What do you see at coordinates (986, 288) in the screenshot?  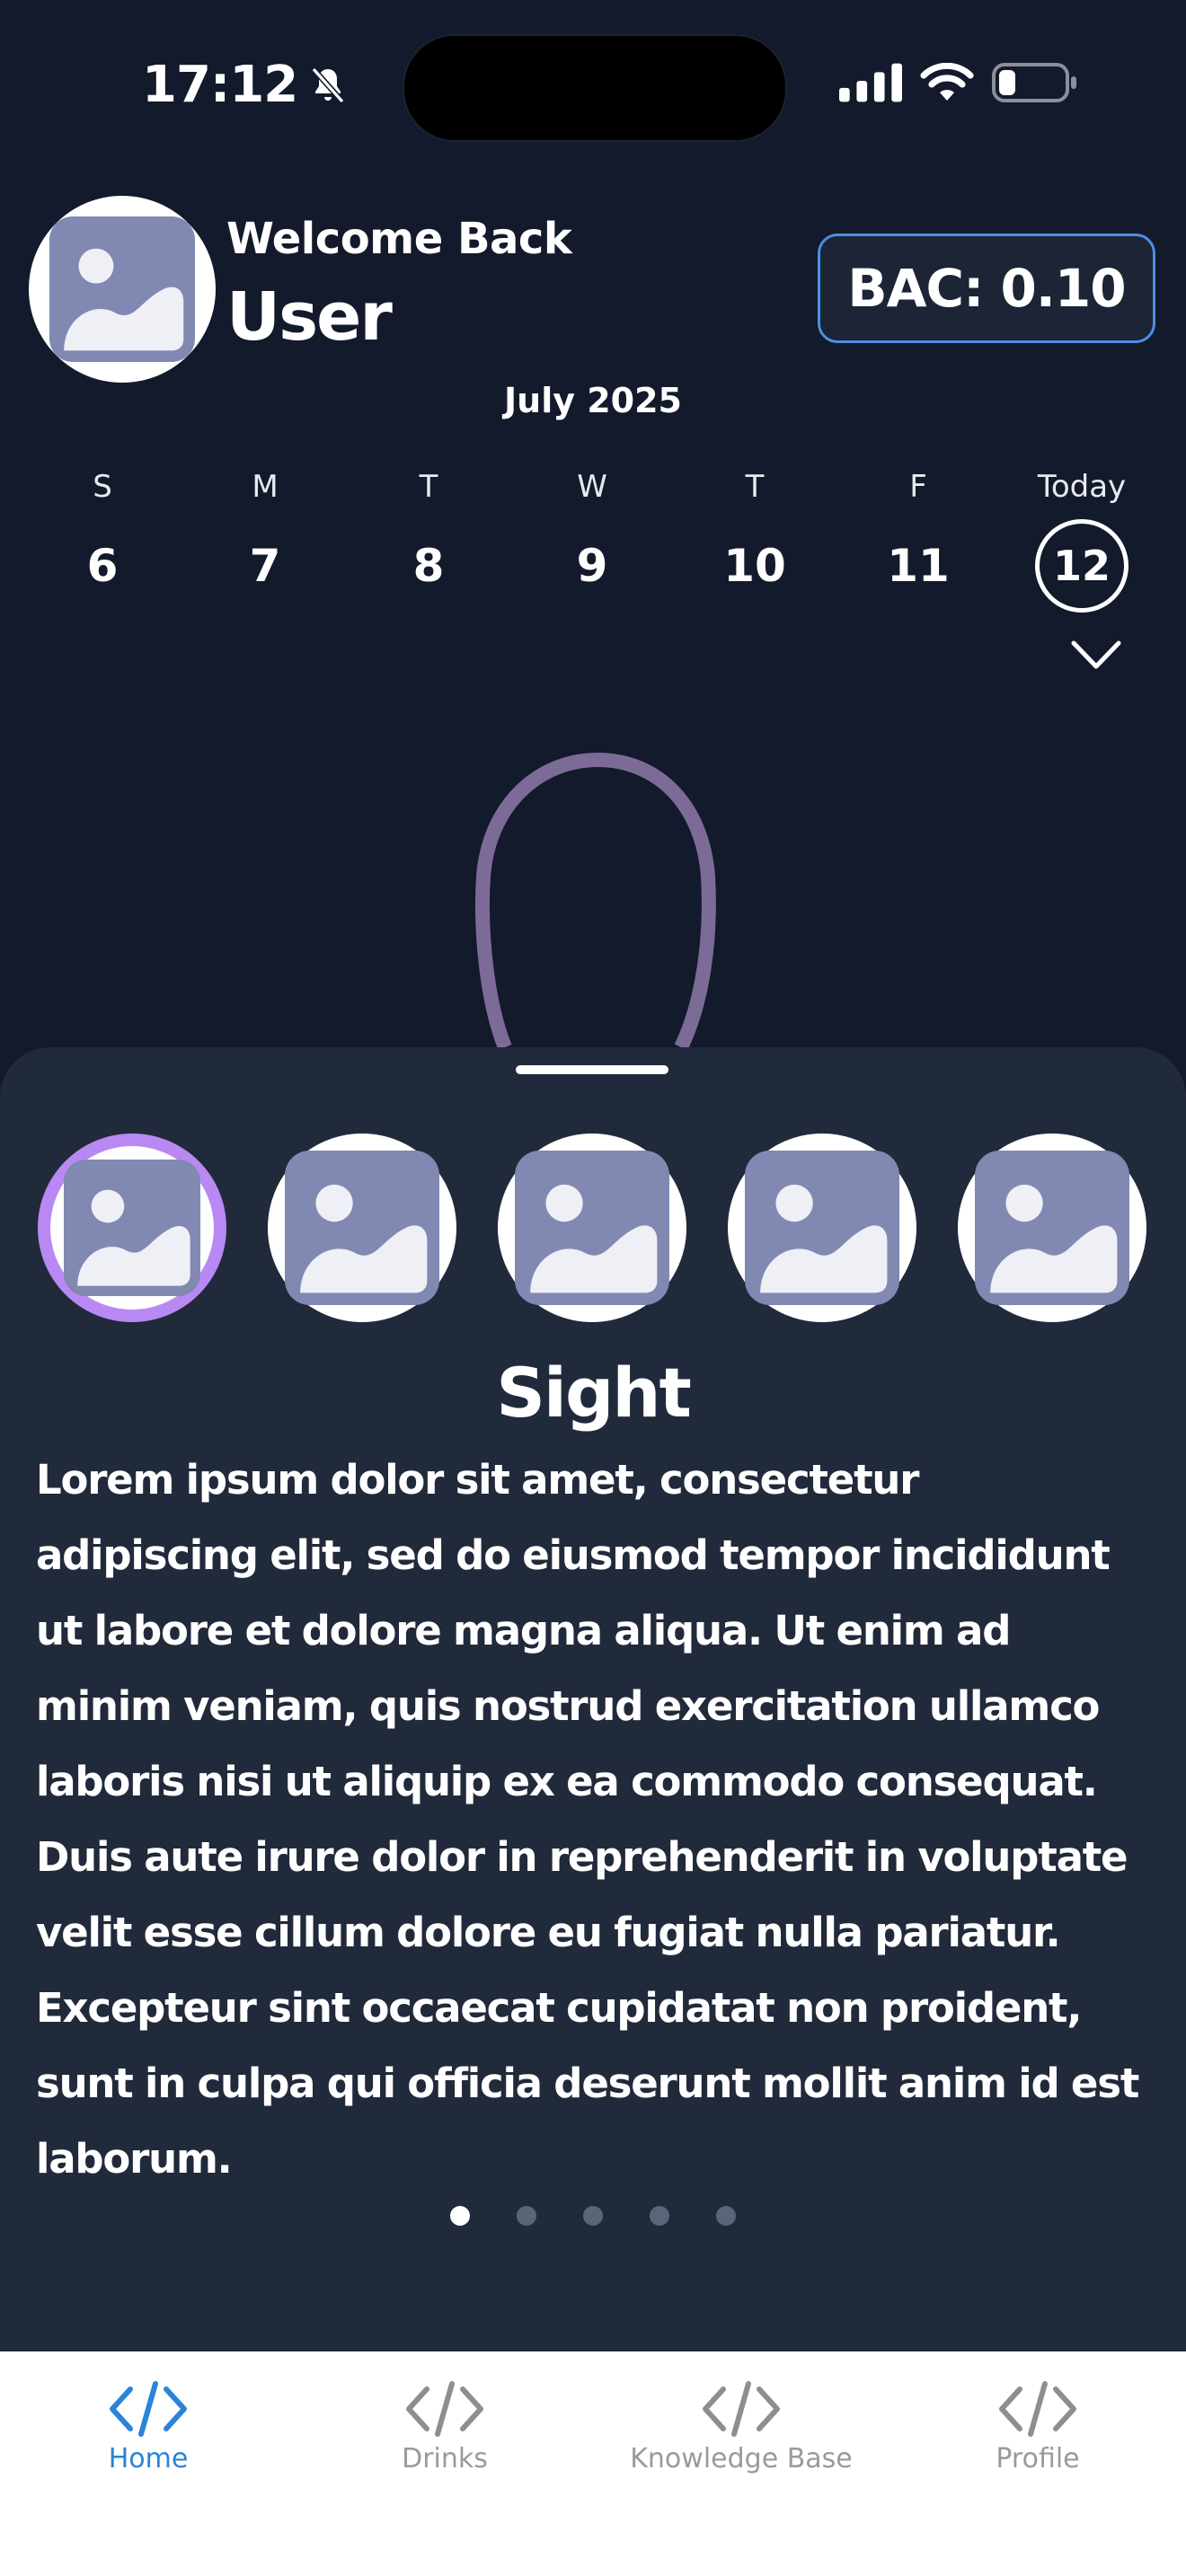 I see `bac-badge: BAC: 0.10` at bounding box center [986, 288].